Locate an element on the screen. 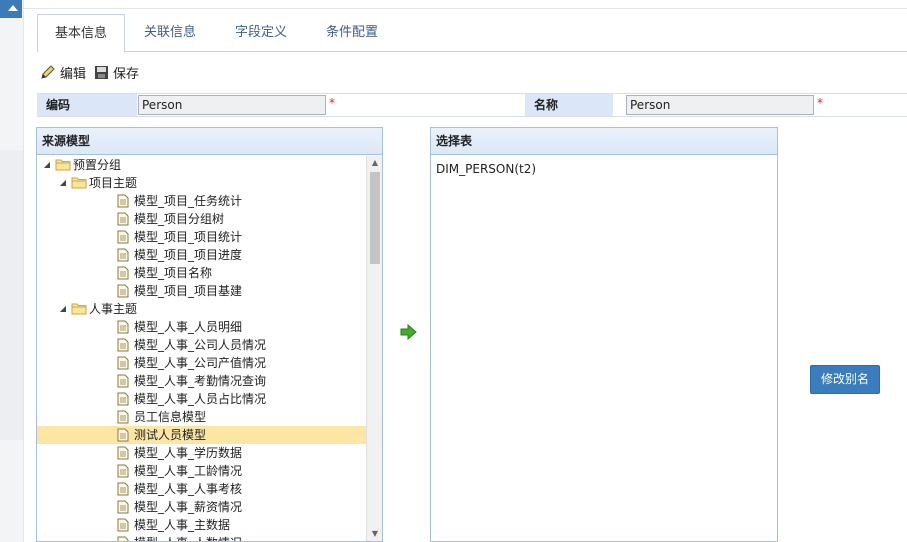 This screenshot has width=907, height=542. tree-item: 模型_项目_项目基建 is located at coordinates (202, 291).